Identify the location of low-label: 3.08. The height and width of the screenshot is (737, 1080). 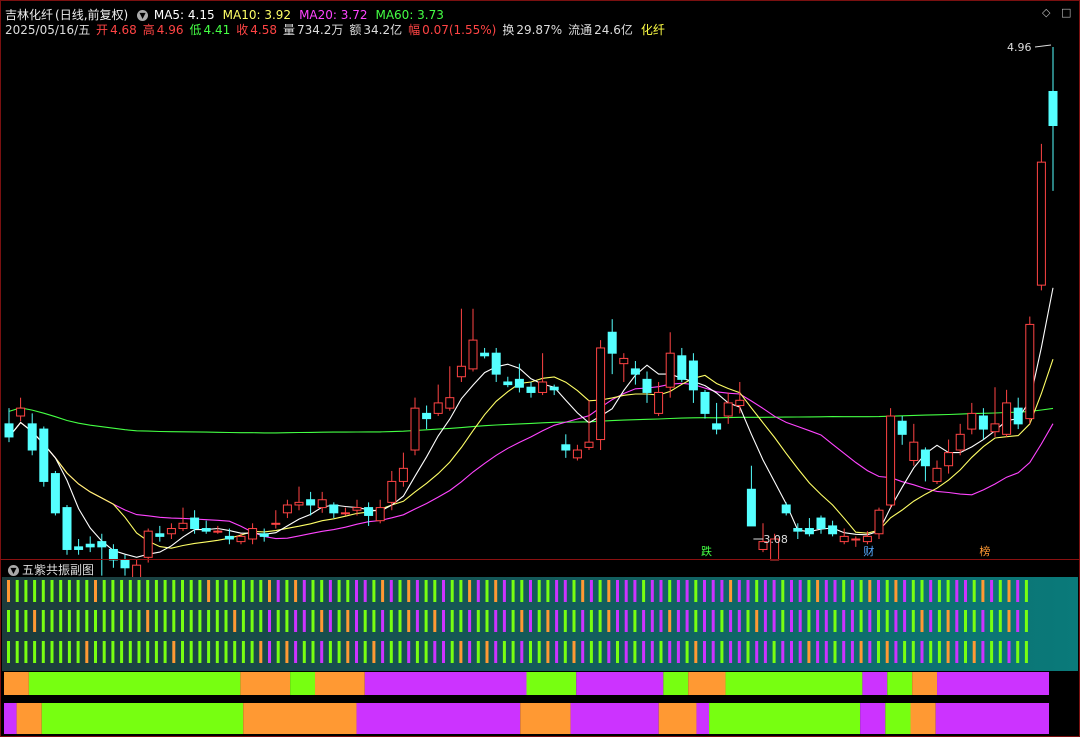
(775, 539).